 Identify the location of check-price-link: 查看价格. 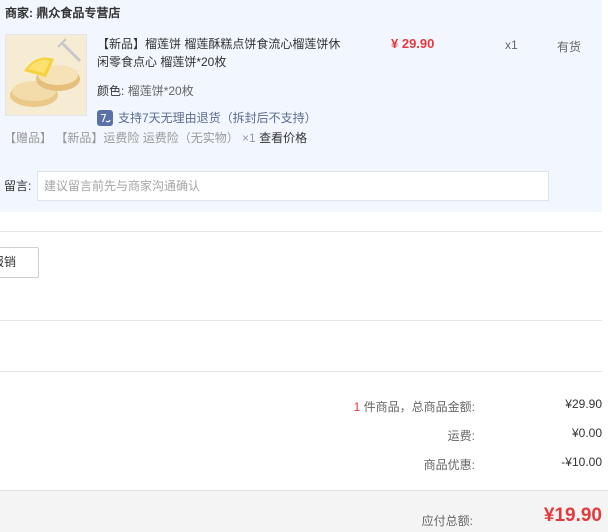
(283, 138).